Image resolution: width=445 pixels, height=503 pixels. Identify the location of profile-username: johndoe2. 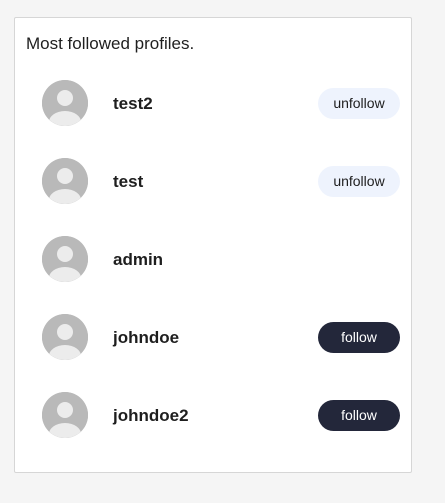
(151, 416).